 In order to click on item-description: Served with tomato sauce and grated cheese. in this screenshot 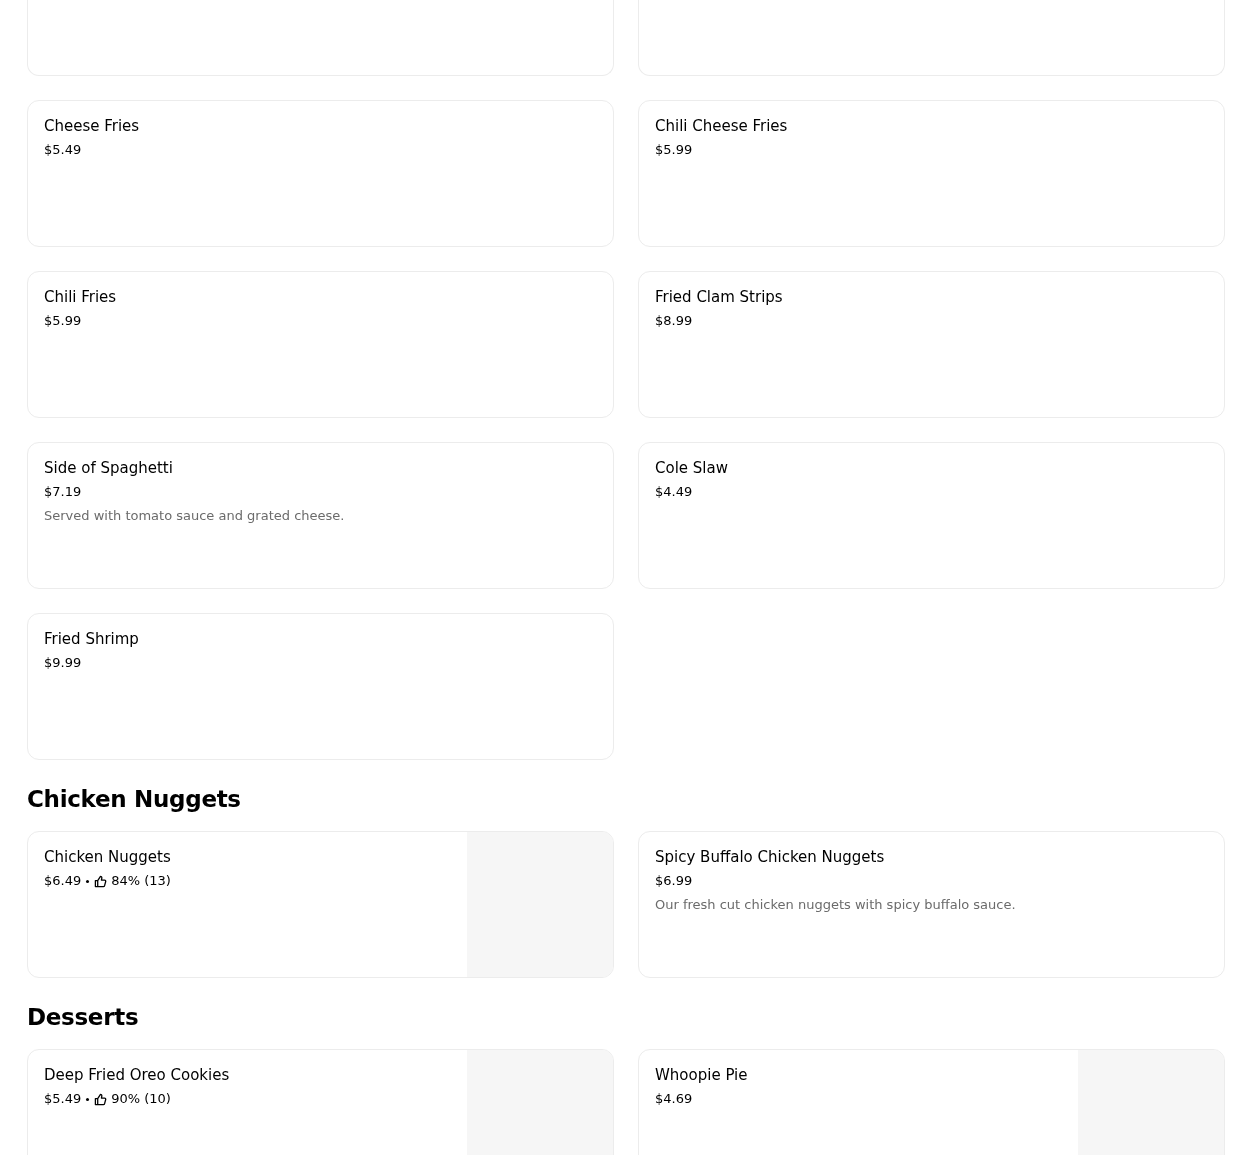, I will do `click(195, 516)`.